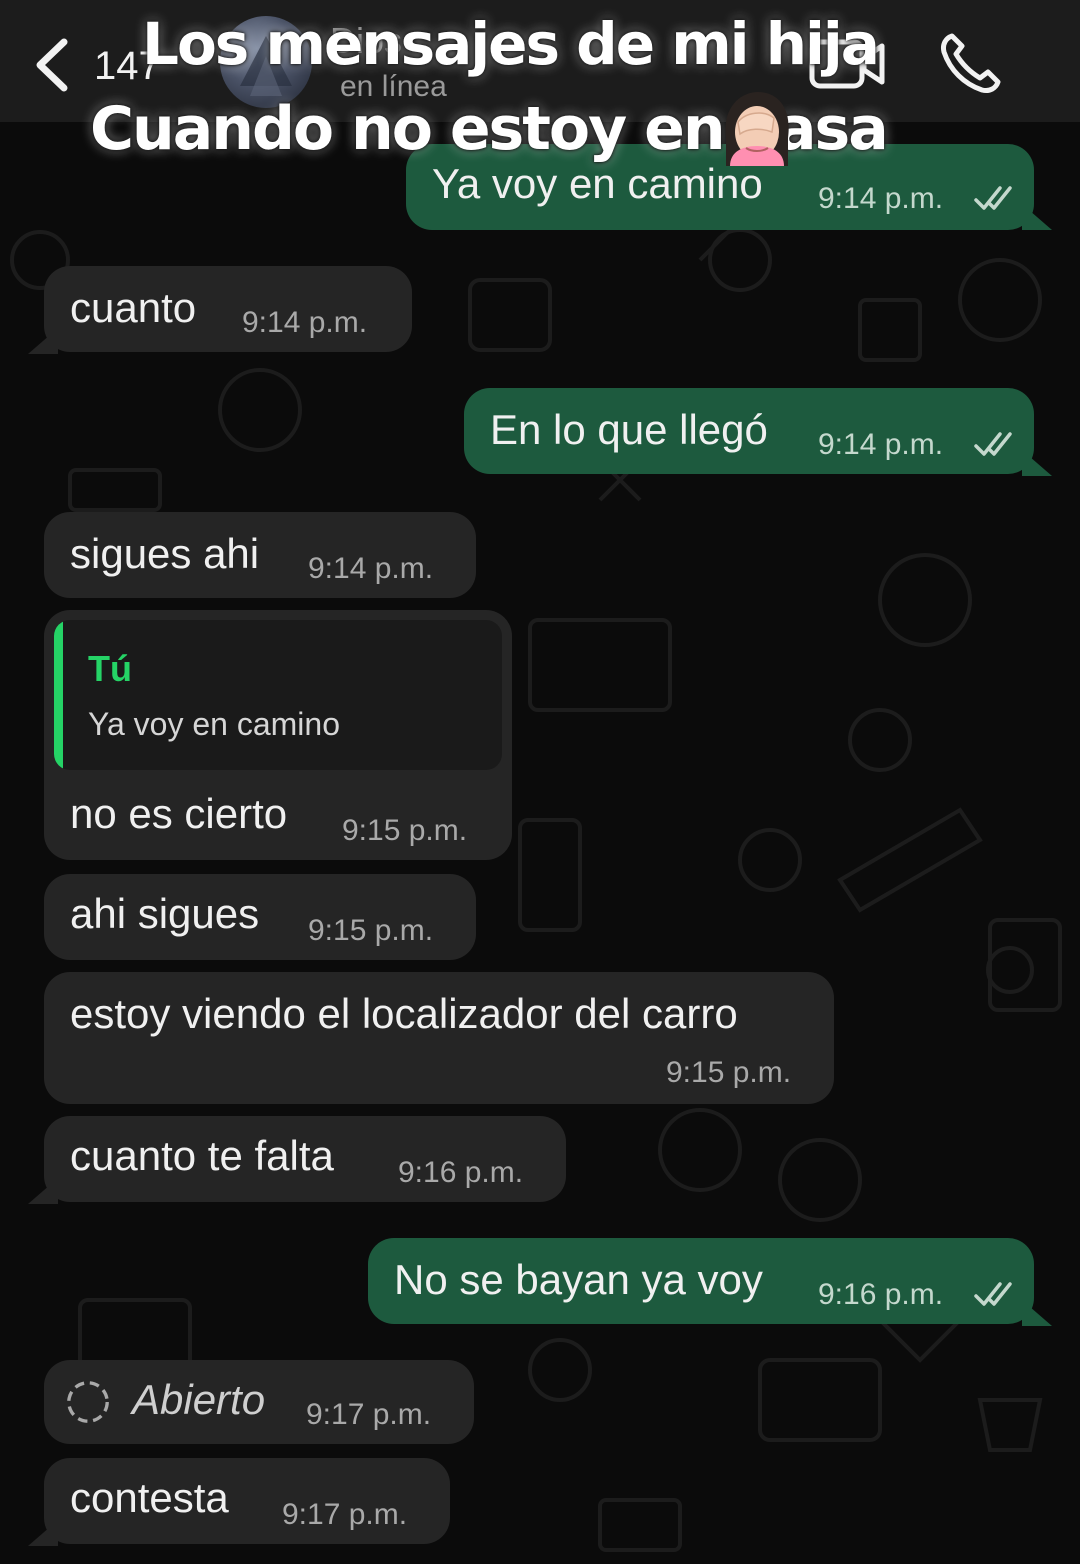 Image resolution: width=1080 pixels, height=1564 pixels. What do you see at coordinates (165, 553) in the screenshot?
I see `message-text: sigues ahi` at bounding box center [165, 553].